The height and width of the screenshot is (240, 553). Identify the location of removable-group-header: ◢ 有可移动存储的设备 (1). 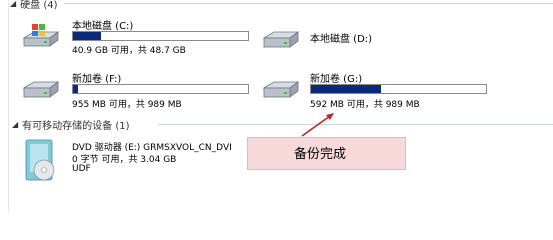
(71, 125).